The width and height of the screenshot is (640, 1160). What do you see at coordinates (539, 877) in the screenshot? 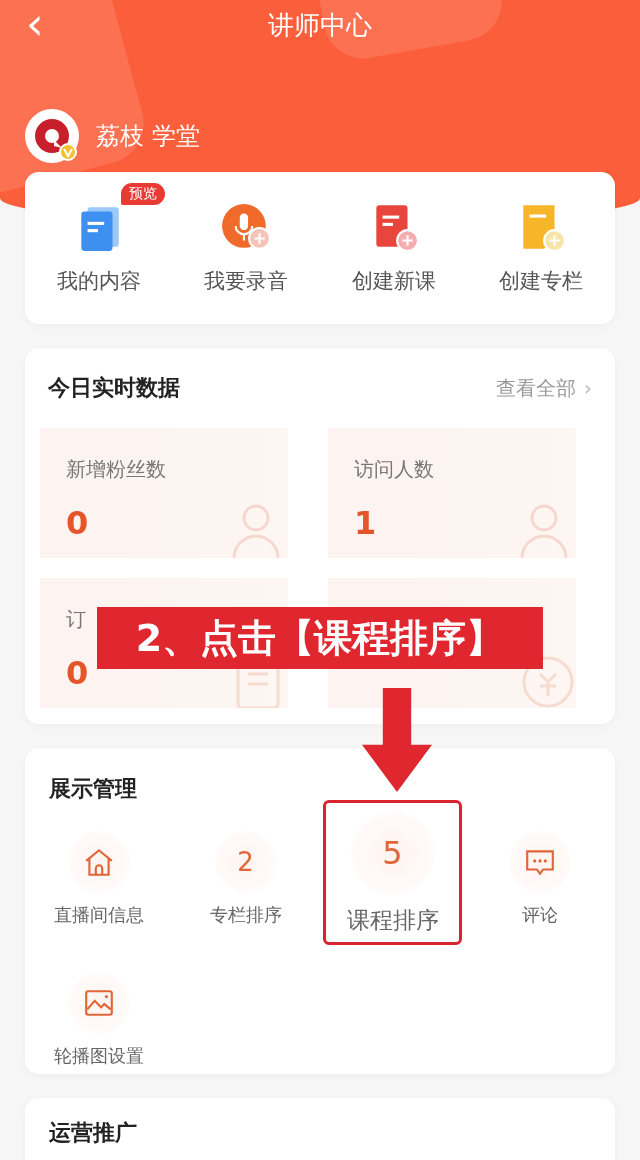
I see `menu-item: 评论` at bounding box center [539, 877].